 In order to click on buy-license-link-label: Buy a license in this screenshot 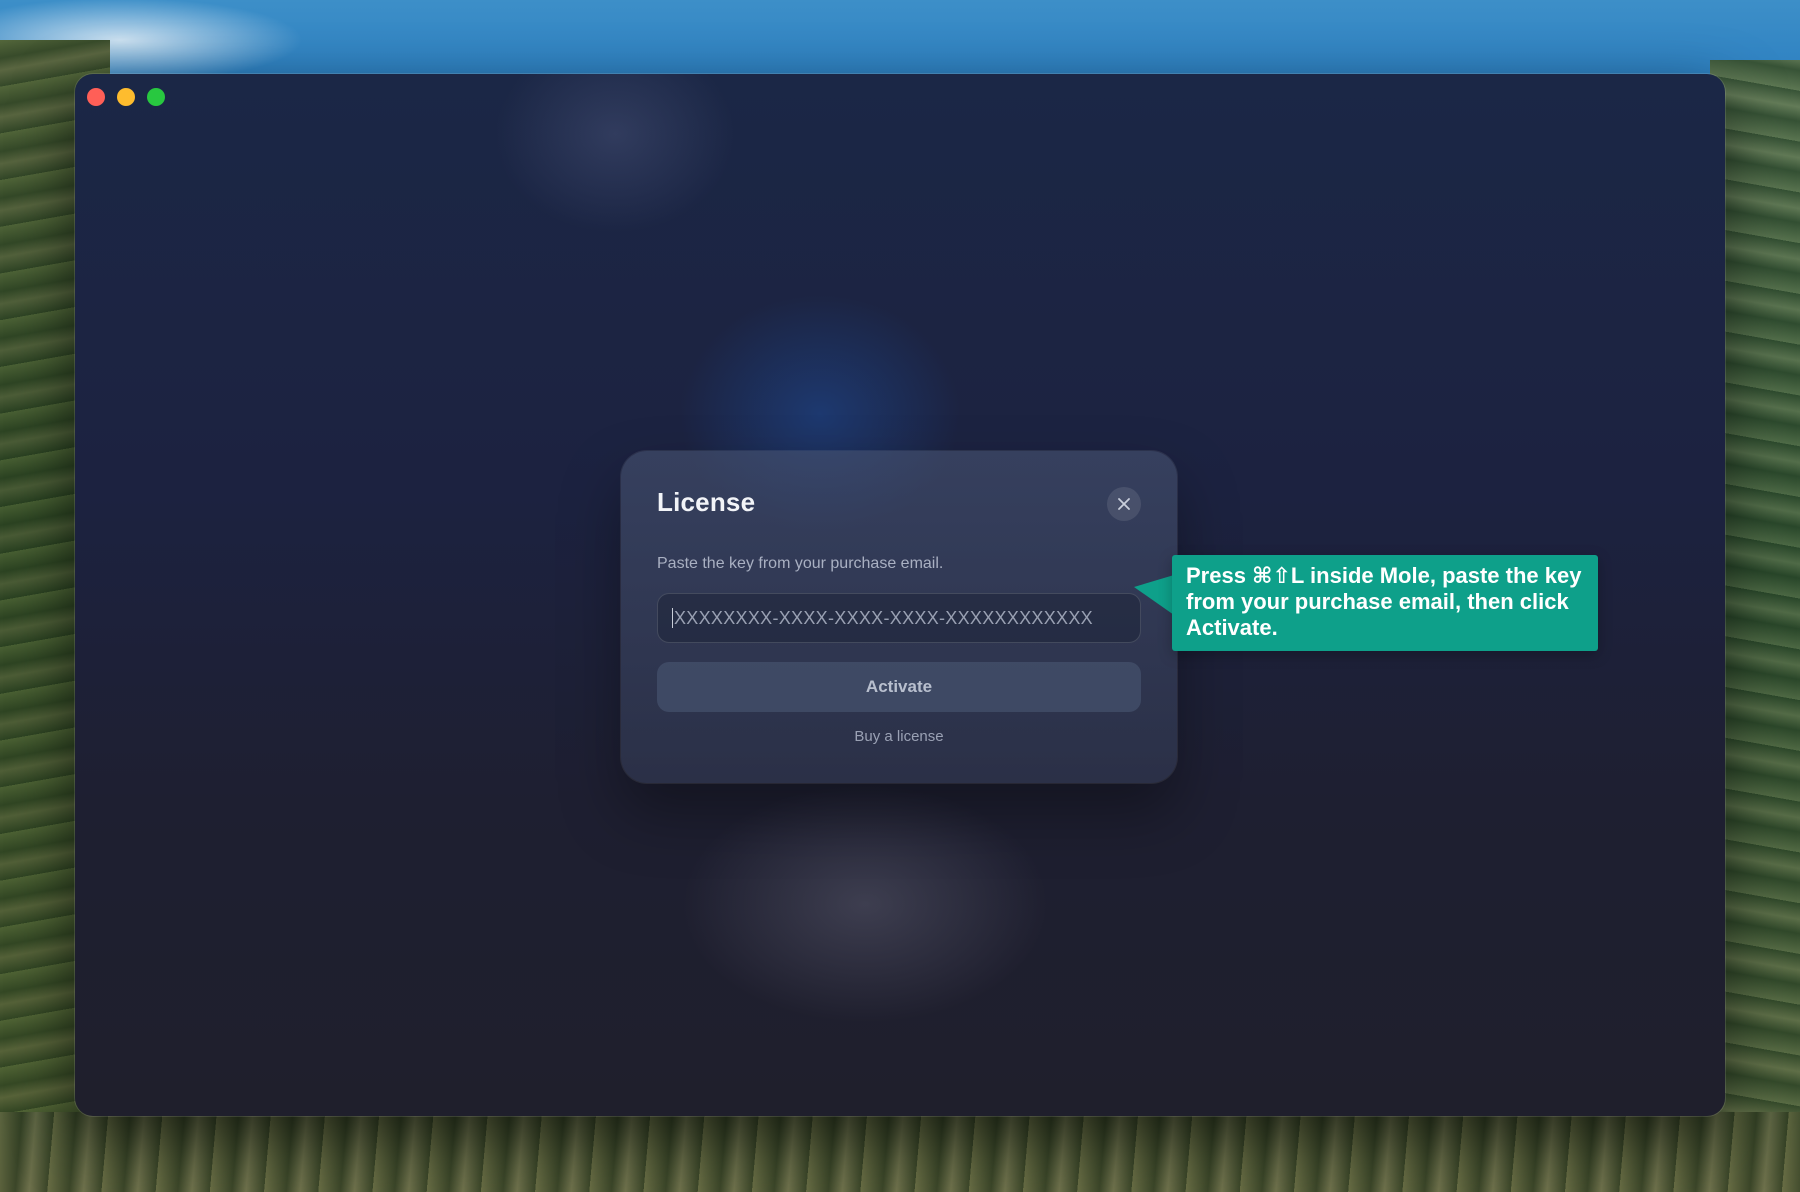, I will do `click(898, 736)`.